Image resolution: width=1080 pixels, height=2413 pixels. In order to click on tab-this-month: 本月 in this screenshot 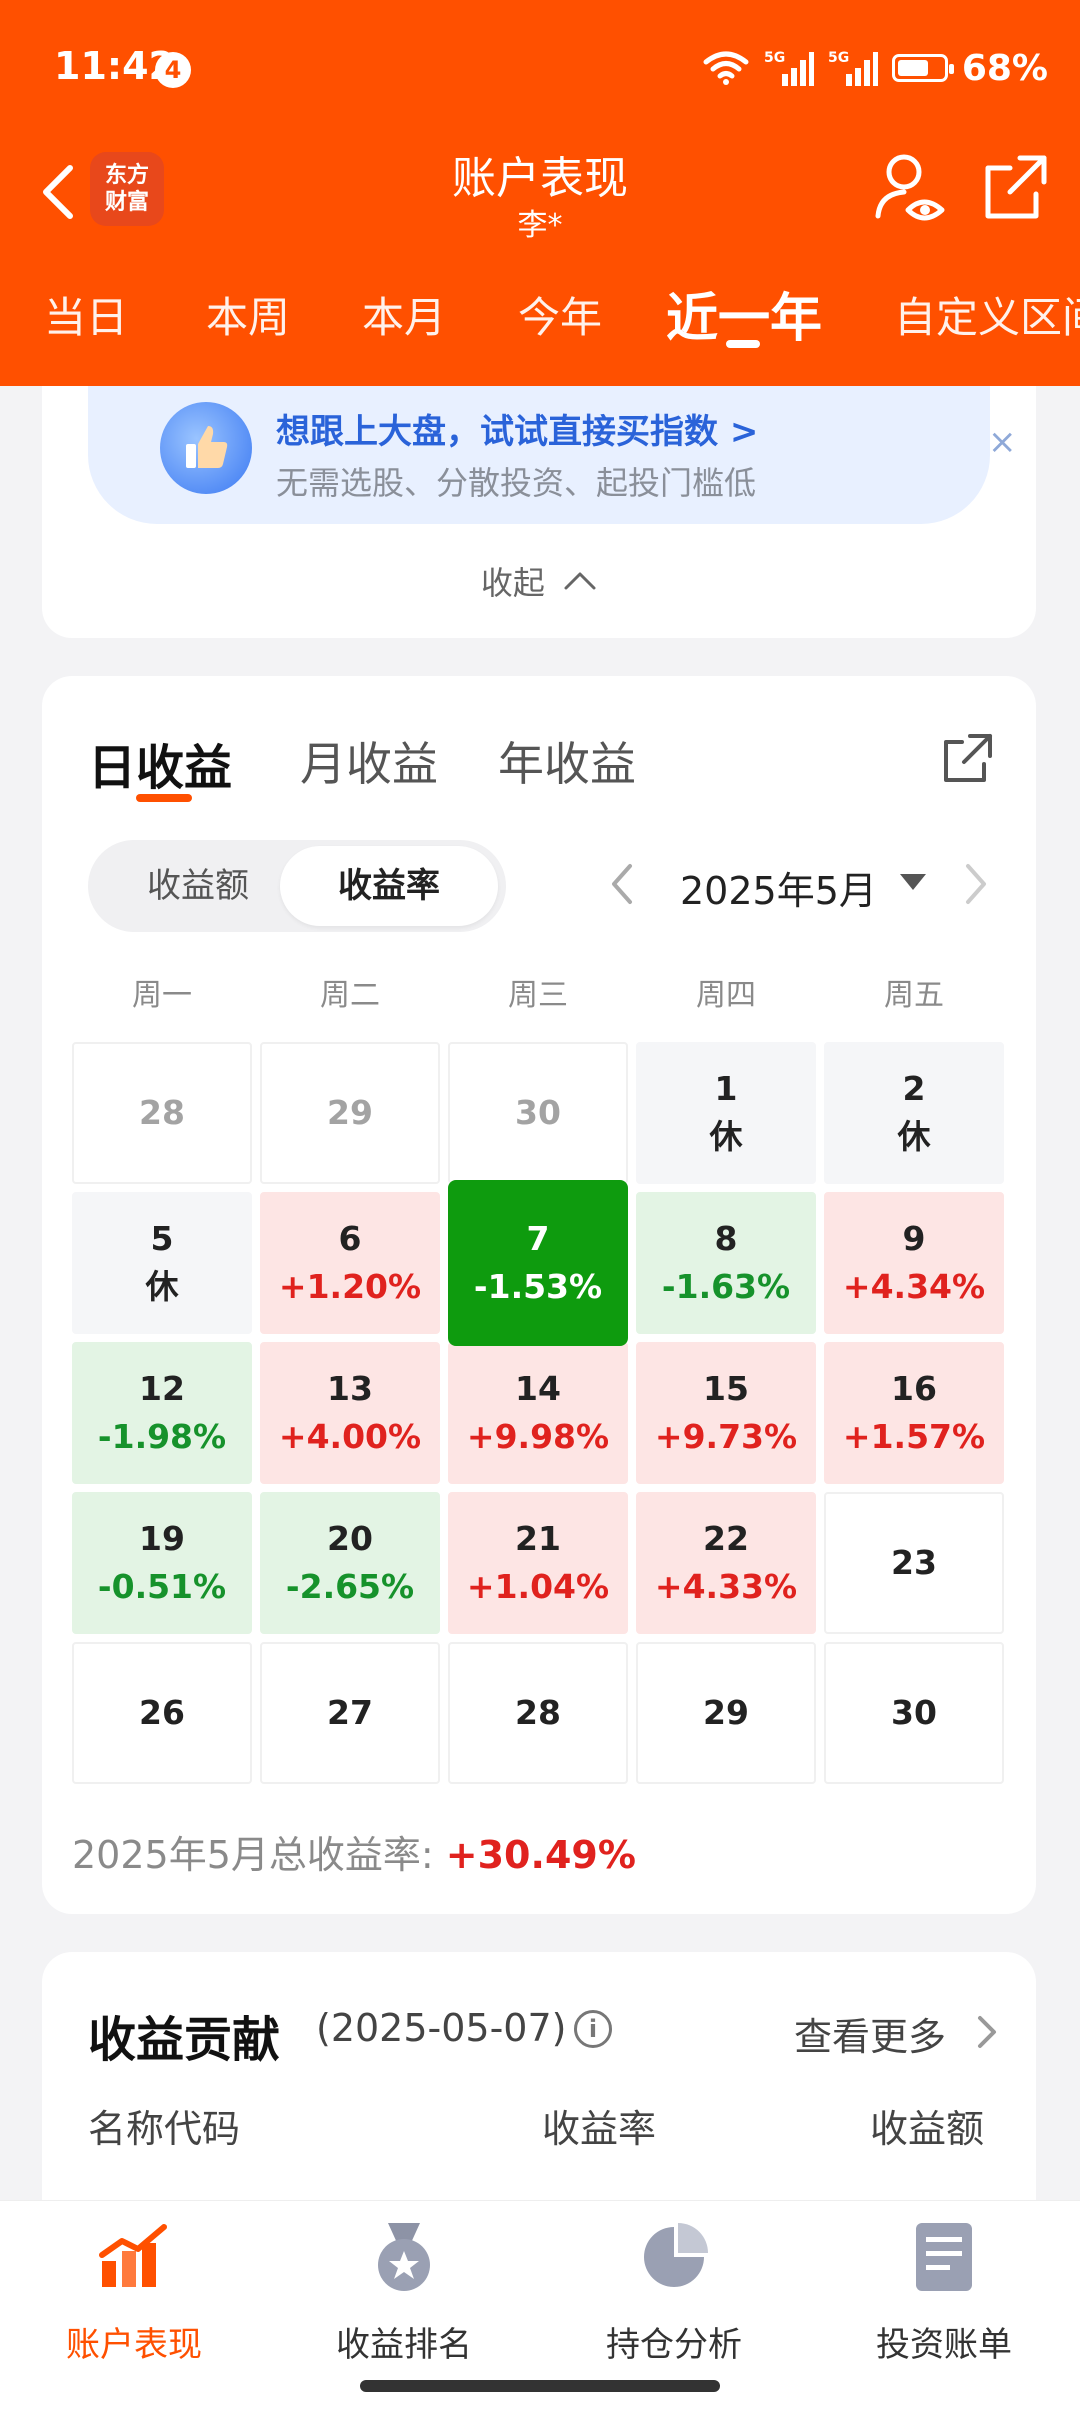, I will do `click(404, 314)`.